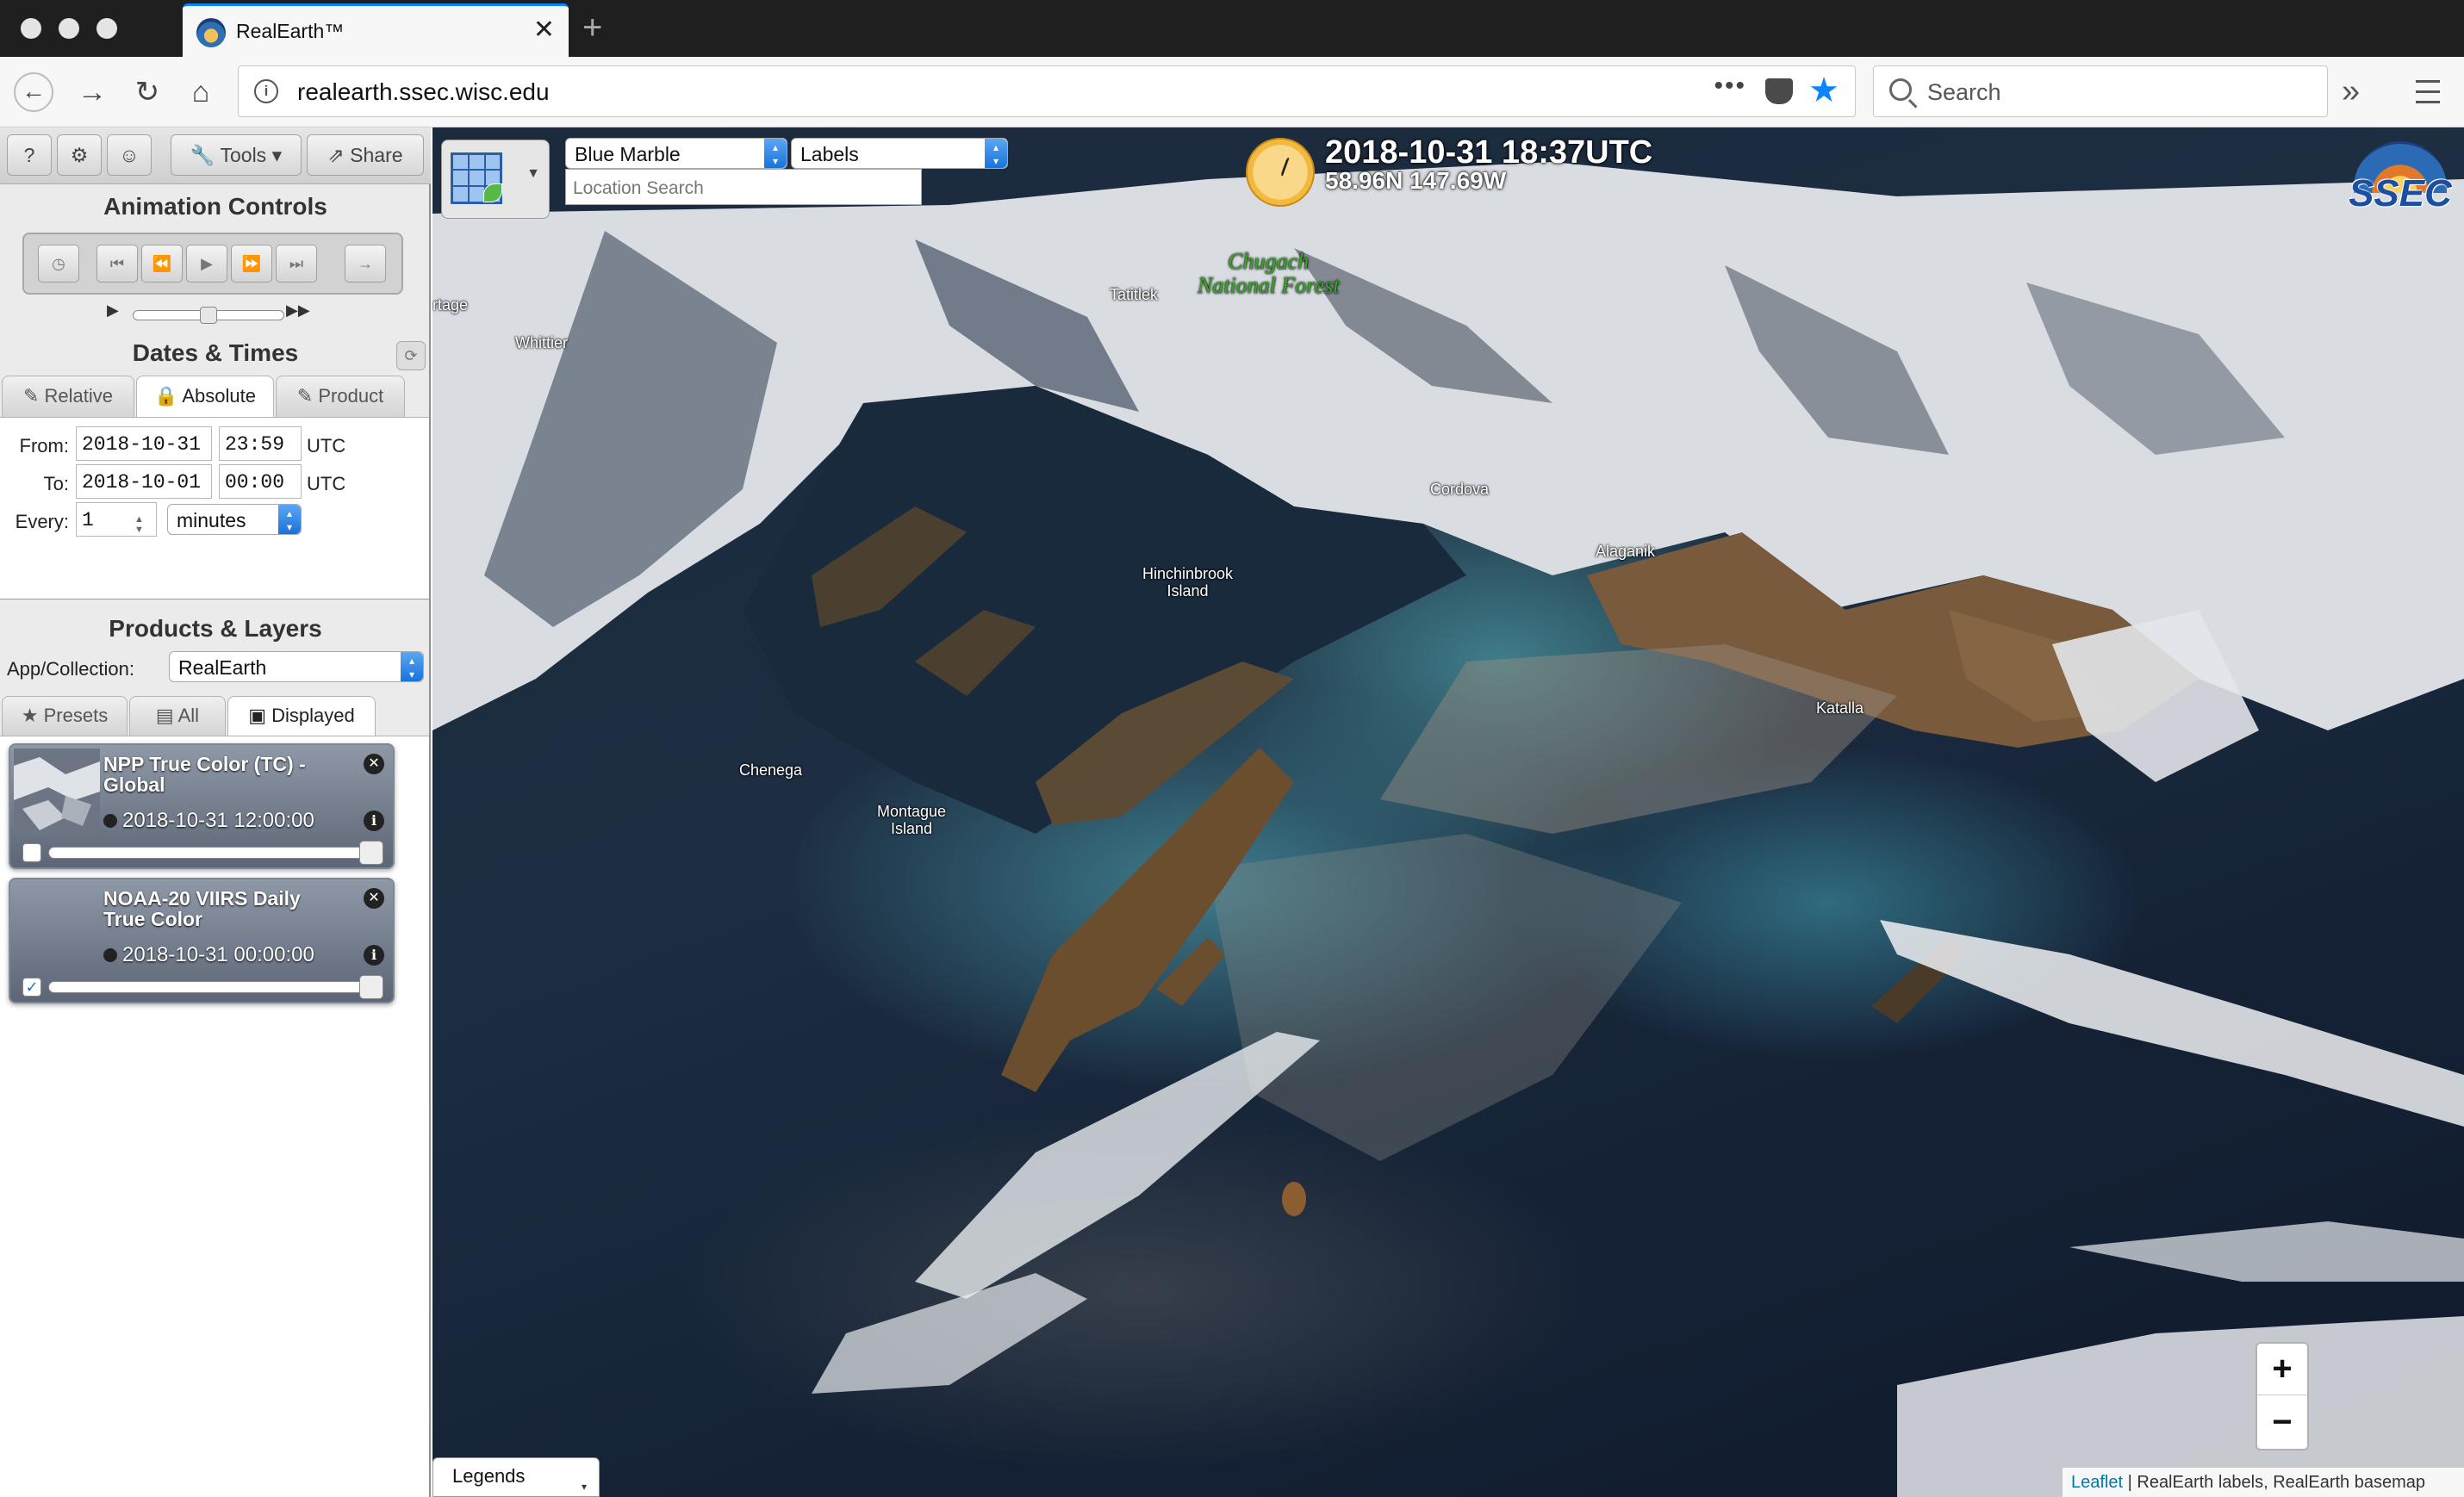 The height and width of the screenshot is (1497, 2464). Describe the element at coordinates (205, 397) in the screenshot. I see `tab-absolute: 🔒 Absolute` at that location.